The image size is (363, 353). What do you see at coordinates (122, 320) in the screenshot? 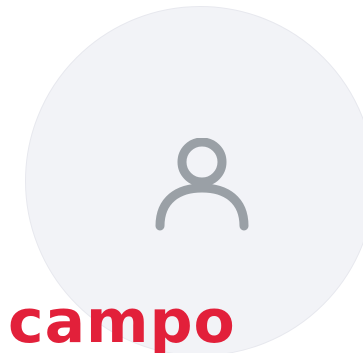
I see `brand-wordmark: campo` at bounding box center [122, 320].